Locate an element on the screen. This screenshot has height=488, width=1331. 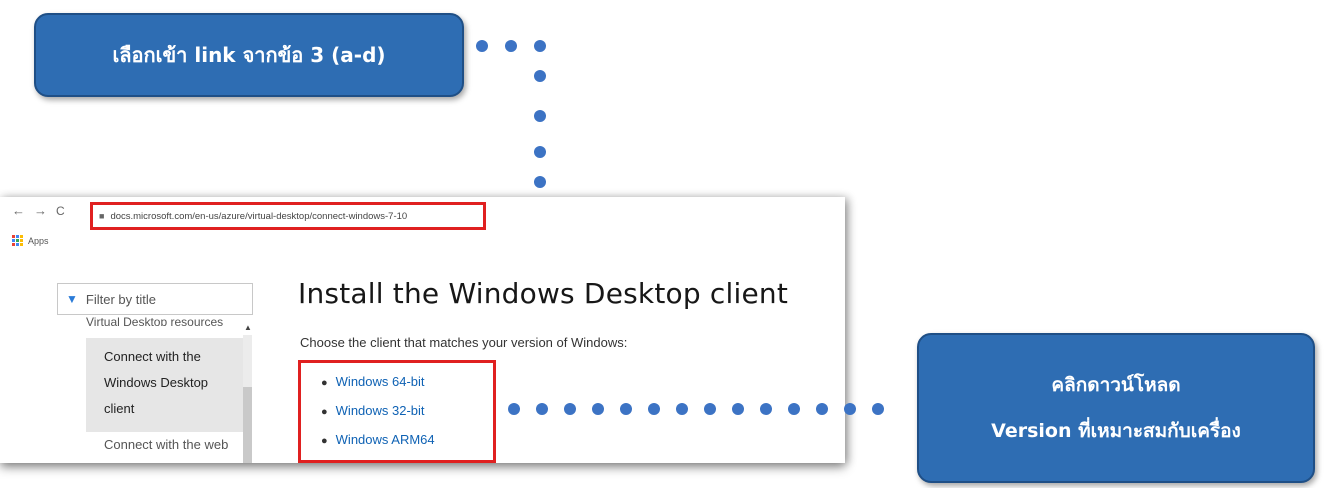
sidebar-item-connect-web-client-line-2: client is located at coordinates (119, 460).